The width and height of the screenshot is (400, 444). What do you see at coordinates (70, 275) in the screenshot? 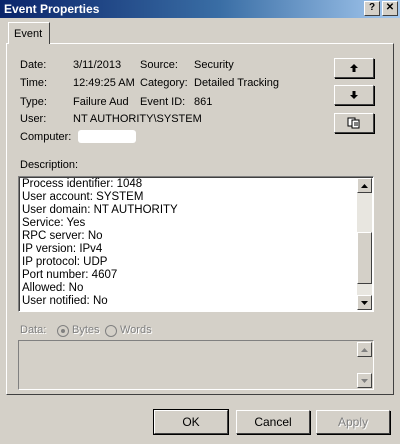
I see `description-line: Port number: 4607` at bounding box center [70, 275].